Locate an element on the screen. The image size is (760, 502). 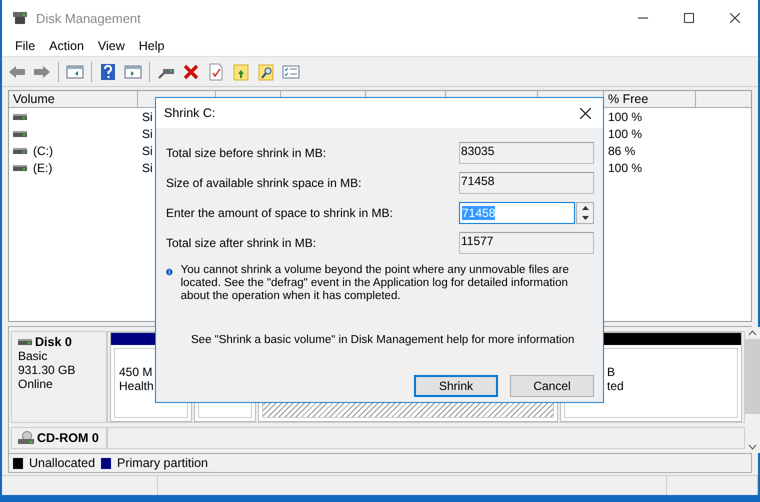
check-document-icon is located at coordinates (216, 71).